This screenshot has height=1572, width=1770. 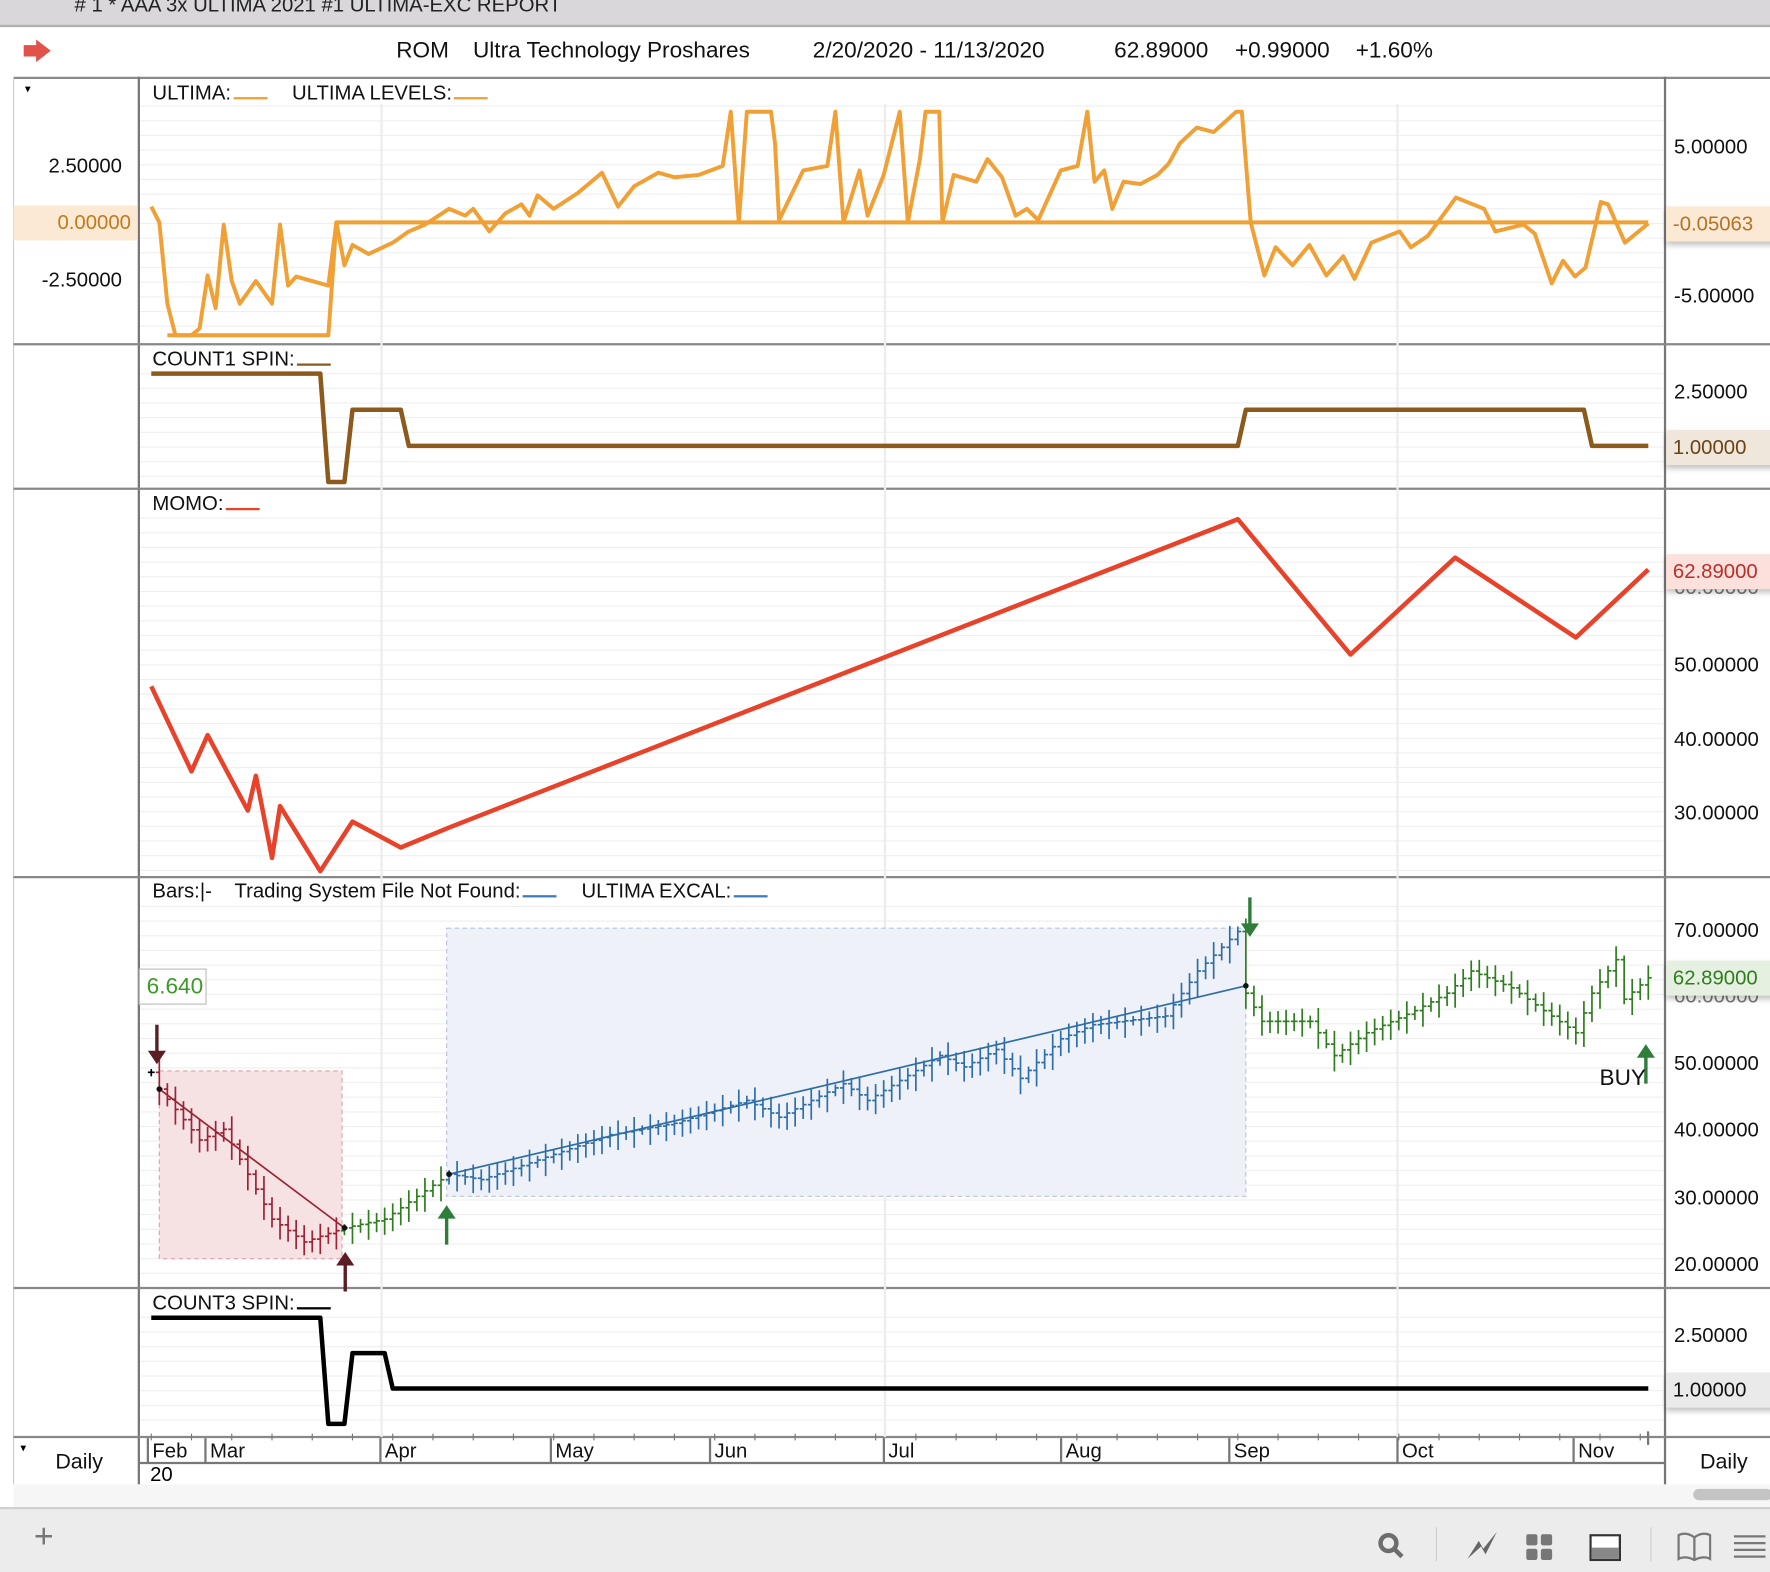 I want to click on search-icon, so click(x=1391, y=1546).